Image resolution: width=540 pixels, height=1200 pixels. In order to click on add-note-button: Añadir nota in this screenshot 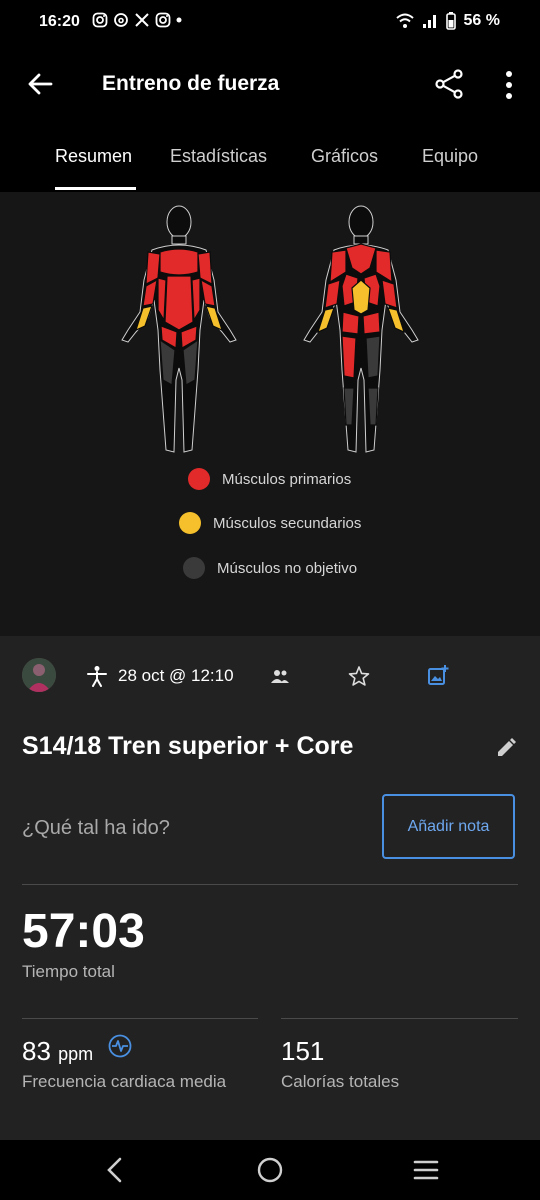, I will do `click(448, 826)`.